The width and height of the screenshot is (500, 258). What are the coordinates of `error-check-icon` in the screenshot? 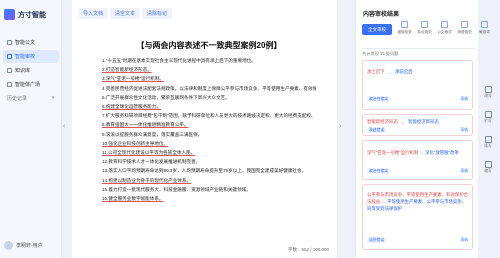 It's located at (404, 24).